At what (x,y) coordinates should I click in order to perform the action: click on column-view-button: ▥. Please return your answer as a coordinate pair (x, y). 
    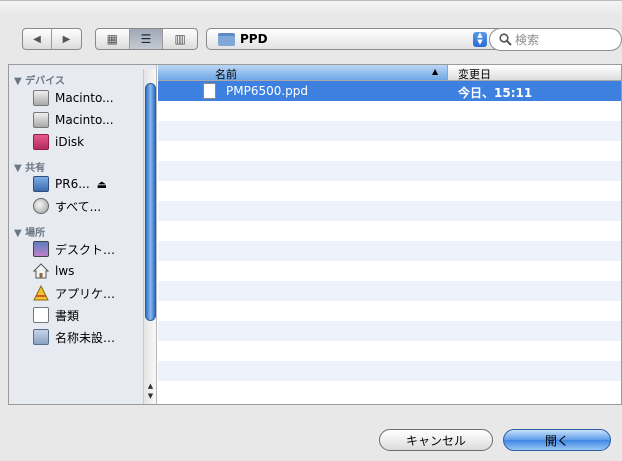
    Looking at the image, I should click on (180, 39).